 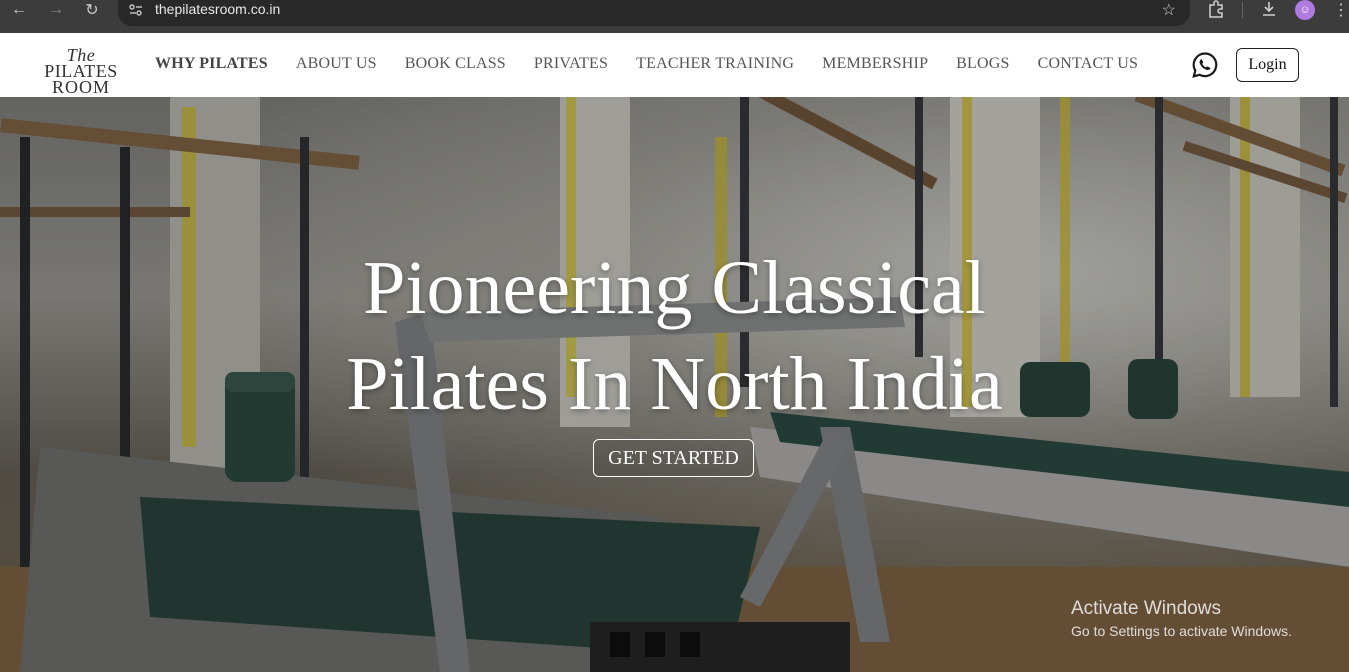 I want to click on download-icon, so click(x=1269, y=11).